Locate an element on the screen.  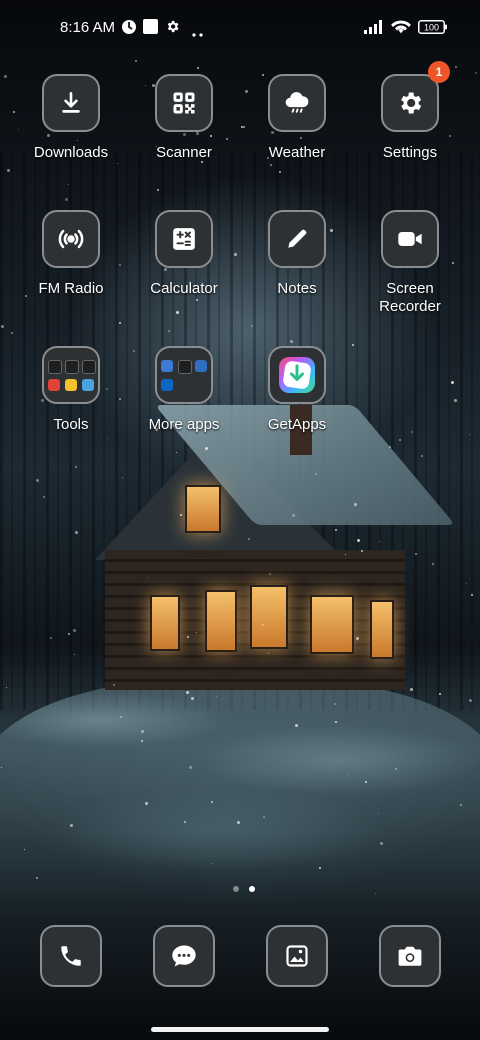
app-getapps: GetApps is located at coordinates (297, 390).